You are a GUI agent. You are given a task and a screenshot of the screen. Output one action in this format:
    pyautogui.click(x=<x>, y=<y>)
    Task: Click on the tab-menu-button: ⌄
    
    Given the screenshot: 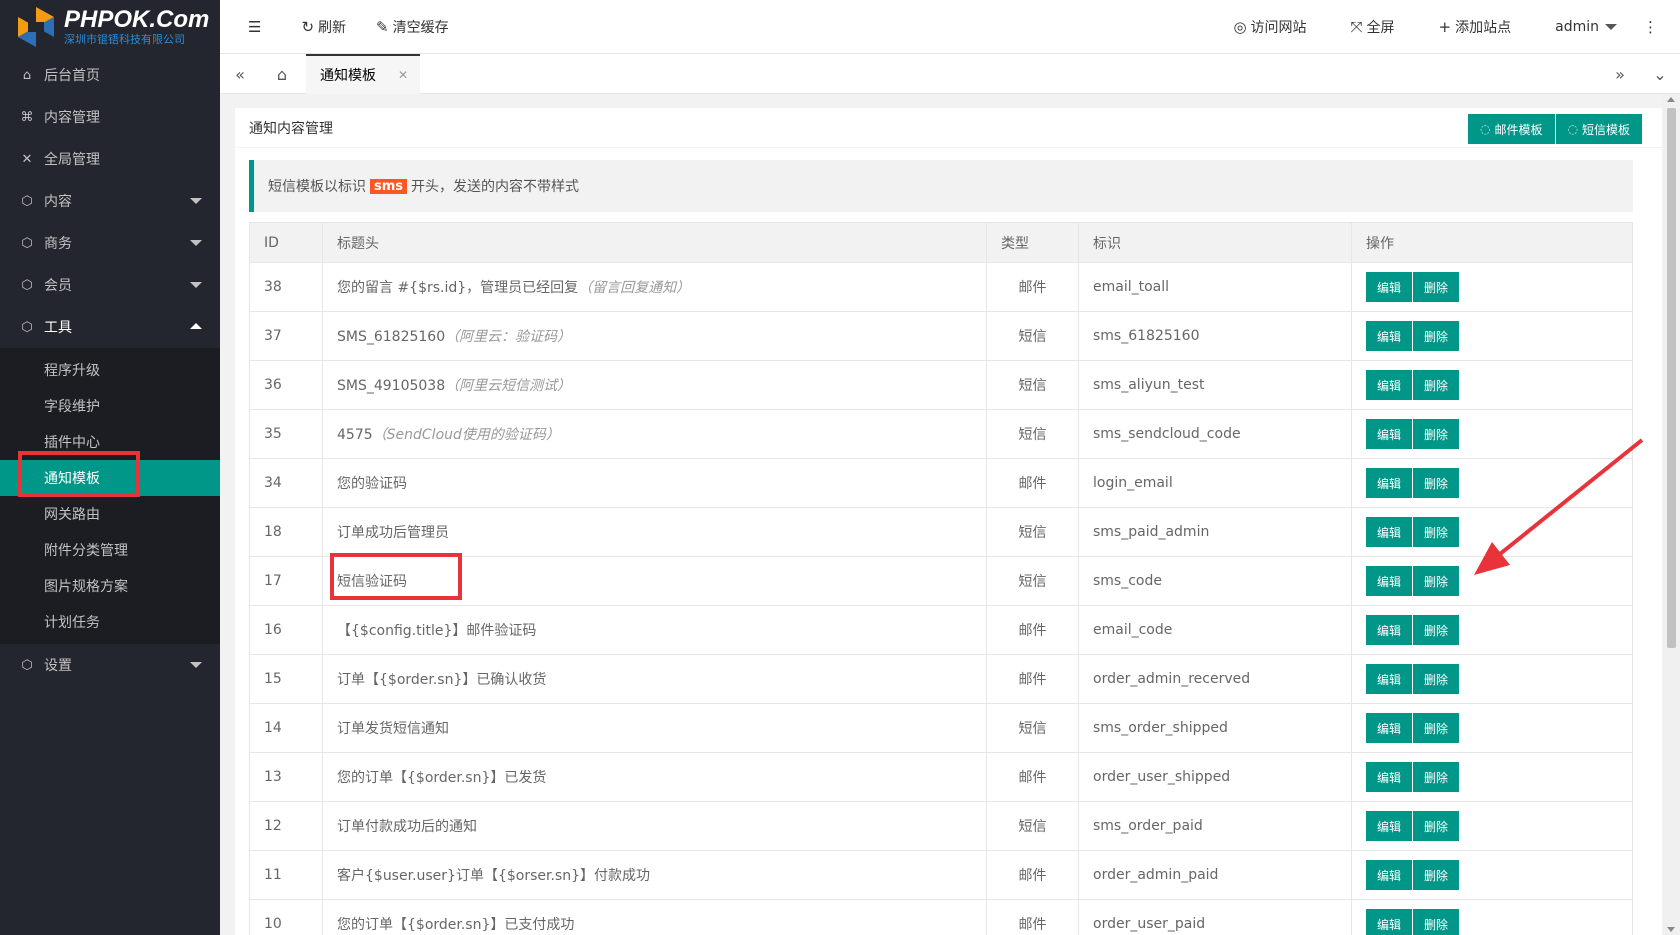 What is the action you would take?
    pyautogui.click(x=1660, y=74)
    